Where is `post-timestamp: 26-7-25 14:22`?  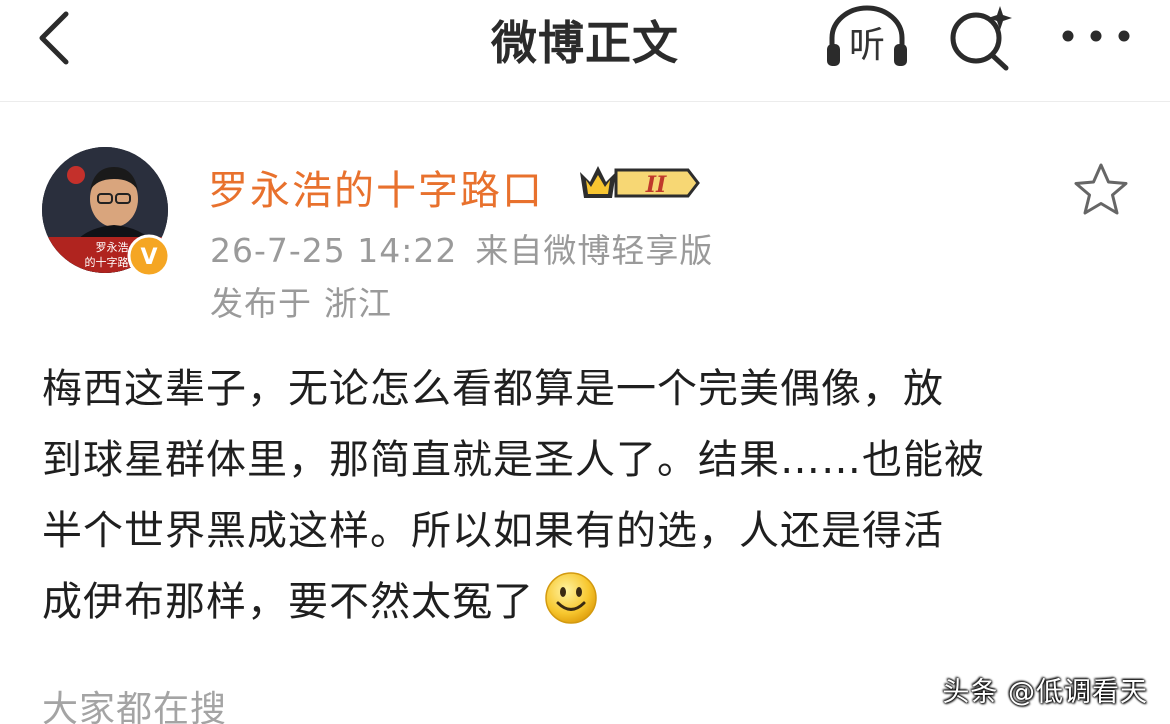
post-timestamp: 26-7-25 14:22 is located at coordinates (334, 250).